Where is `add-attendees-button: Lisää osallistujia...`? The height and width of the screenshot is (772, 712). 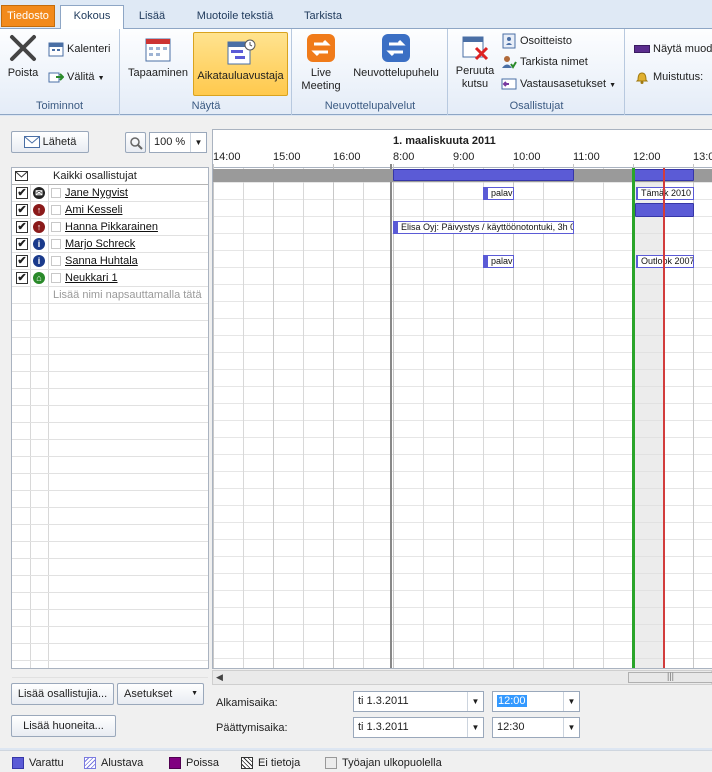
add-attendees-button: Lisää osallistujia... is located at coordinates (62, 694).